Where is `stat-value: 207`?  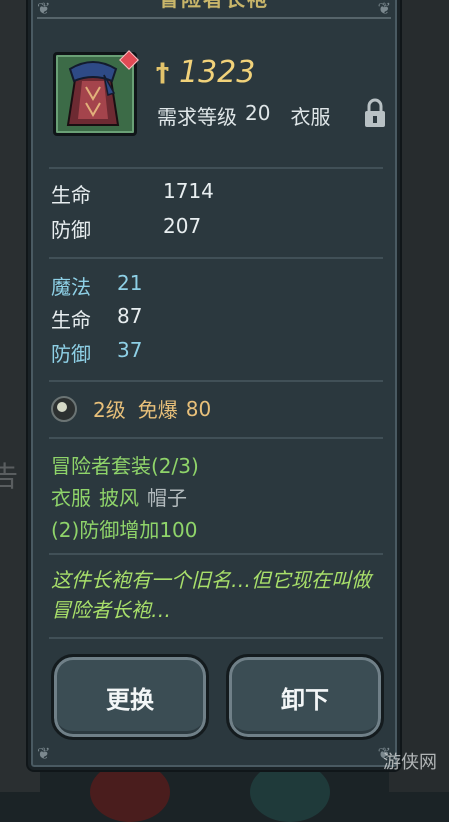 stat-value: 207 is located at coordinates (182, 226).